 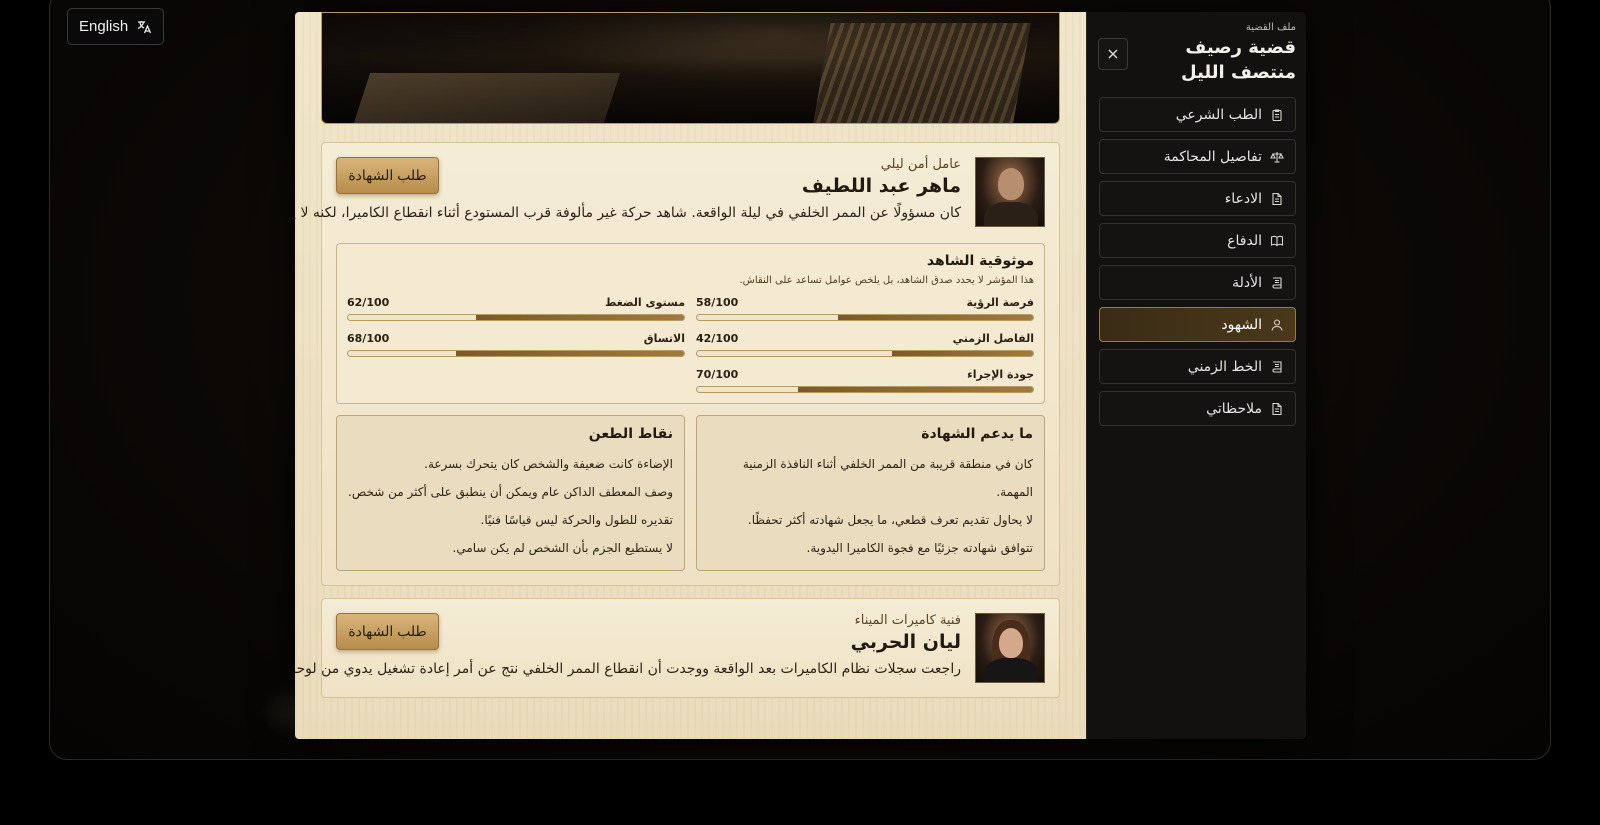 I want to click on reliability-title: موثوقية الشاهد, so click(x=980, y=261).